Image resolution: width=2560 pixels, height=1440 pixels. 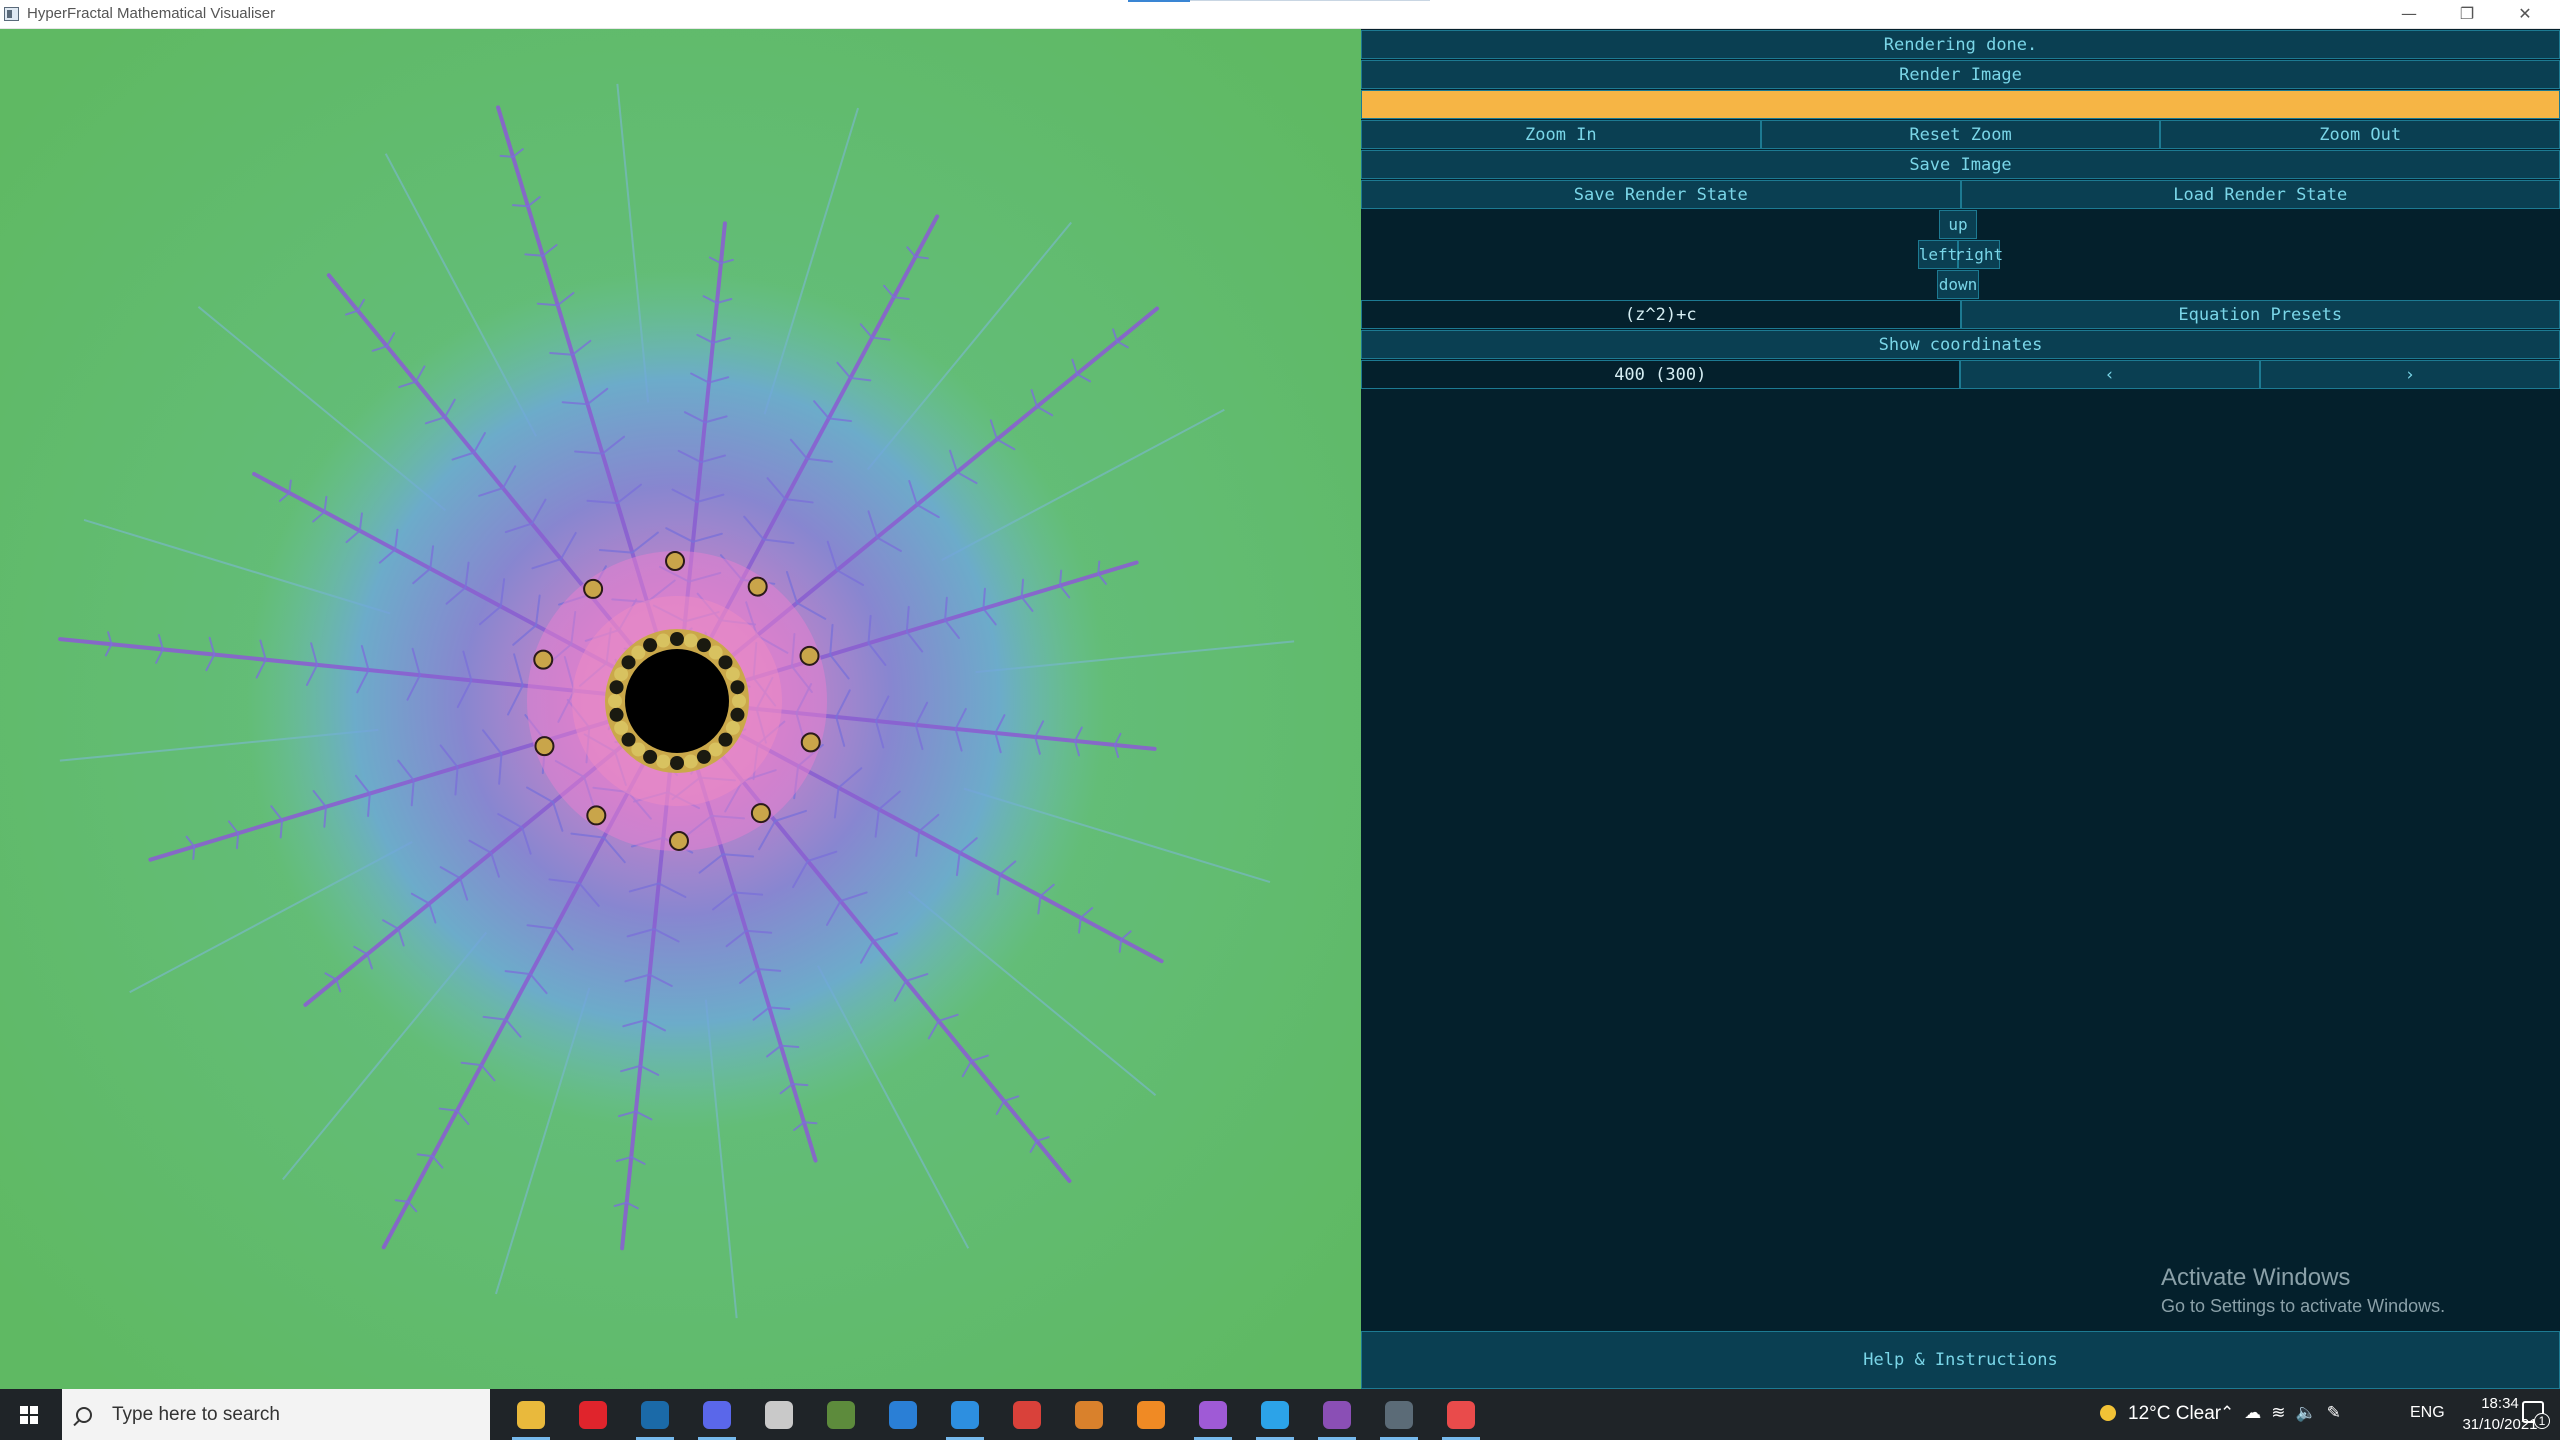 What do you see at coordinates (1660, 374) in the screenshot?
I see `iterations-input: 400 (300)` at bounding box center [1660, 374].